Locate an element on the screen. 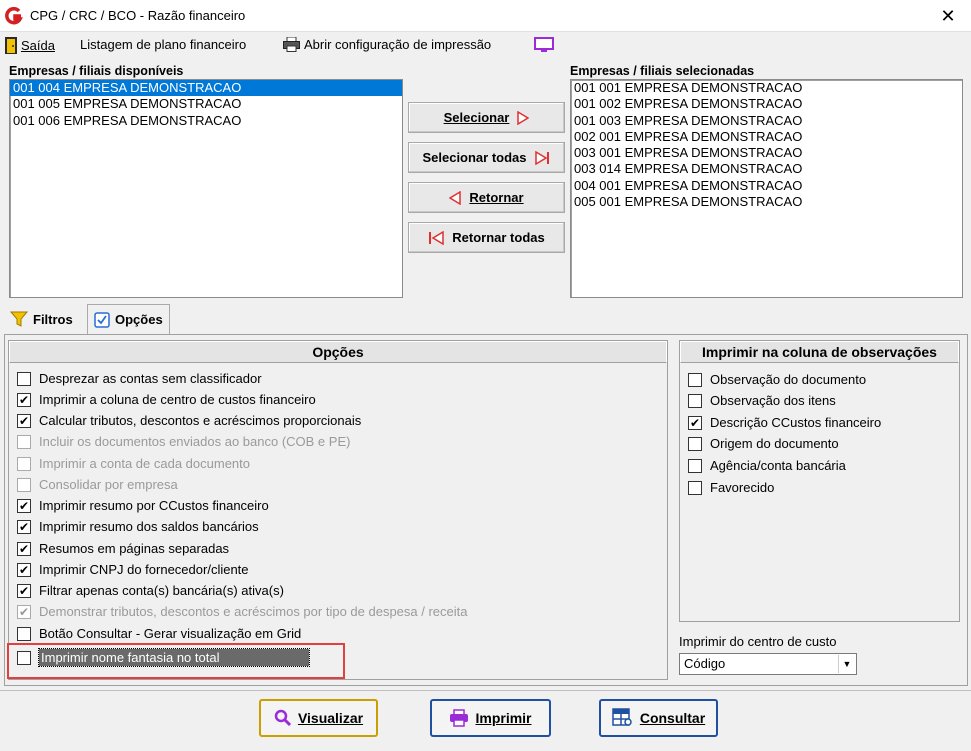  exit-door-icon is located at coordinates (11, 45).